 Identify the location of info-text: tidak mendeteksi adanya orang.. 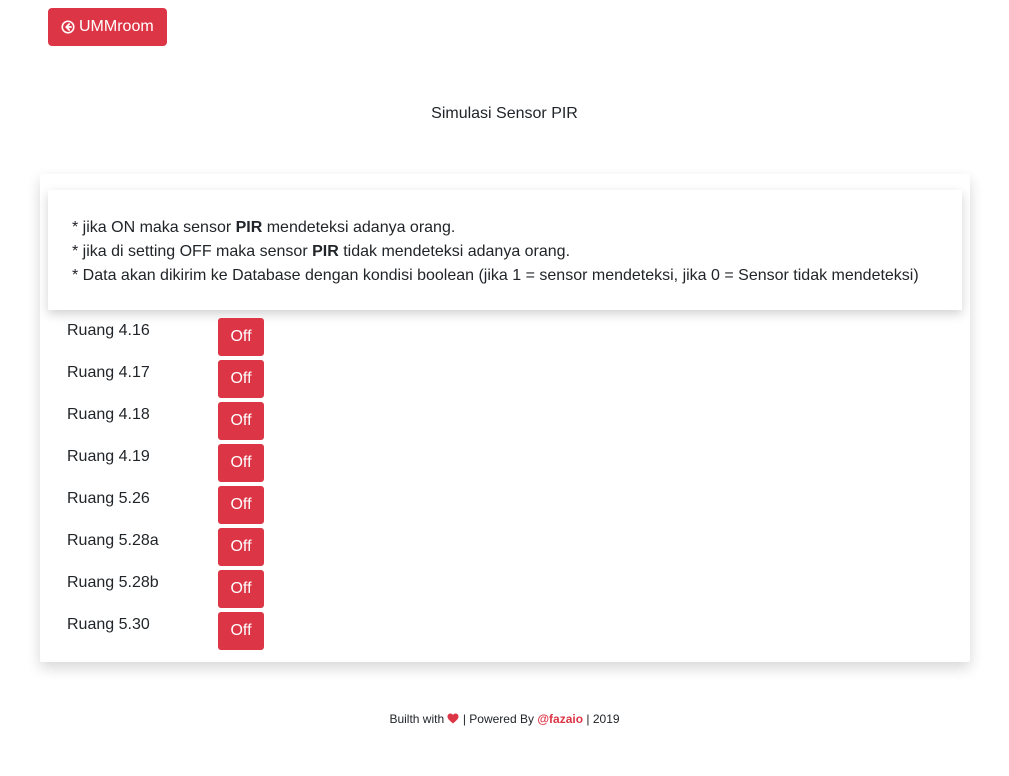
(454, 251).